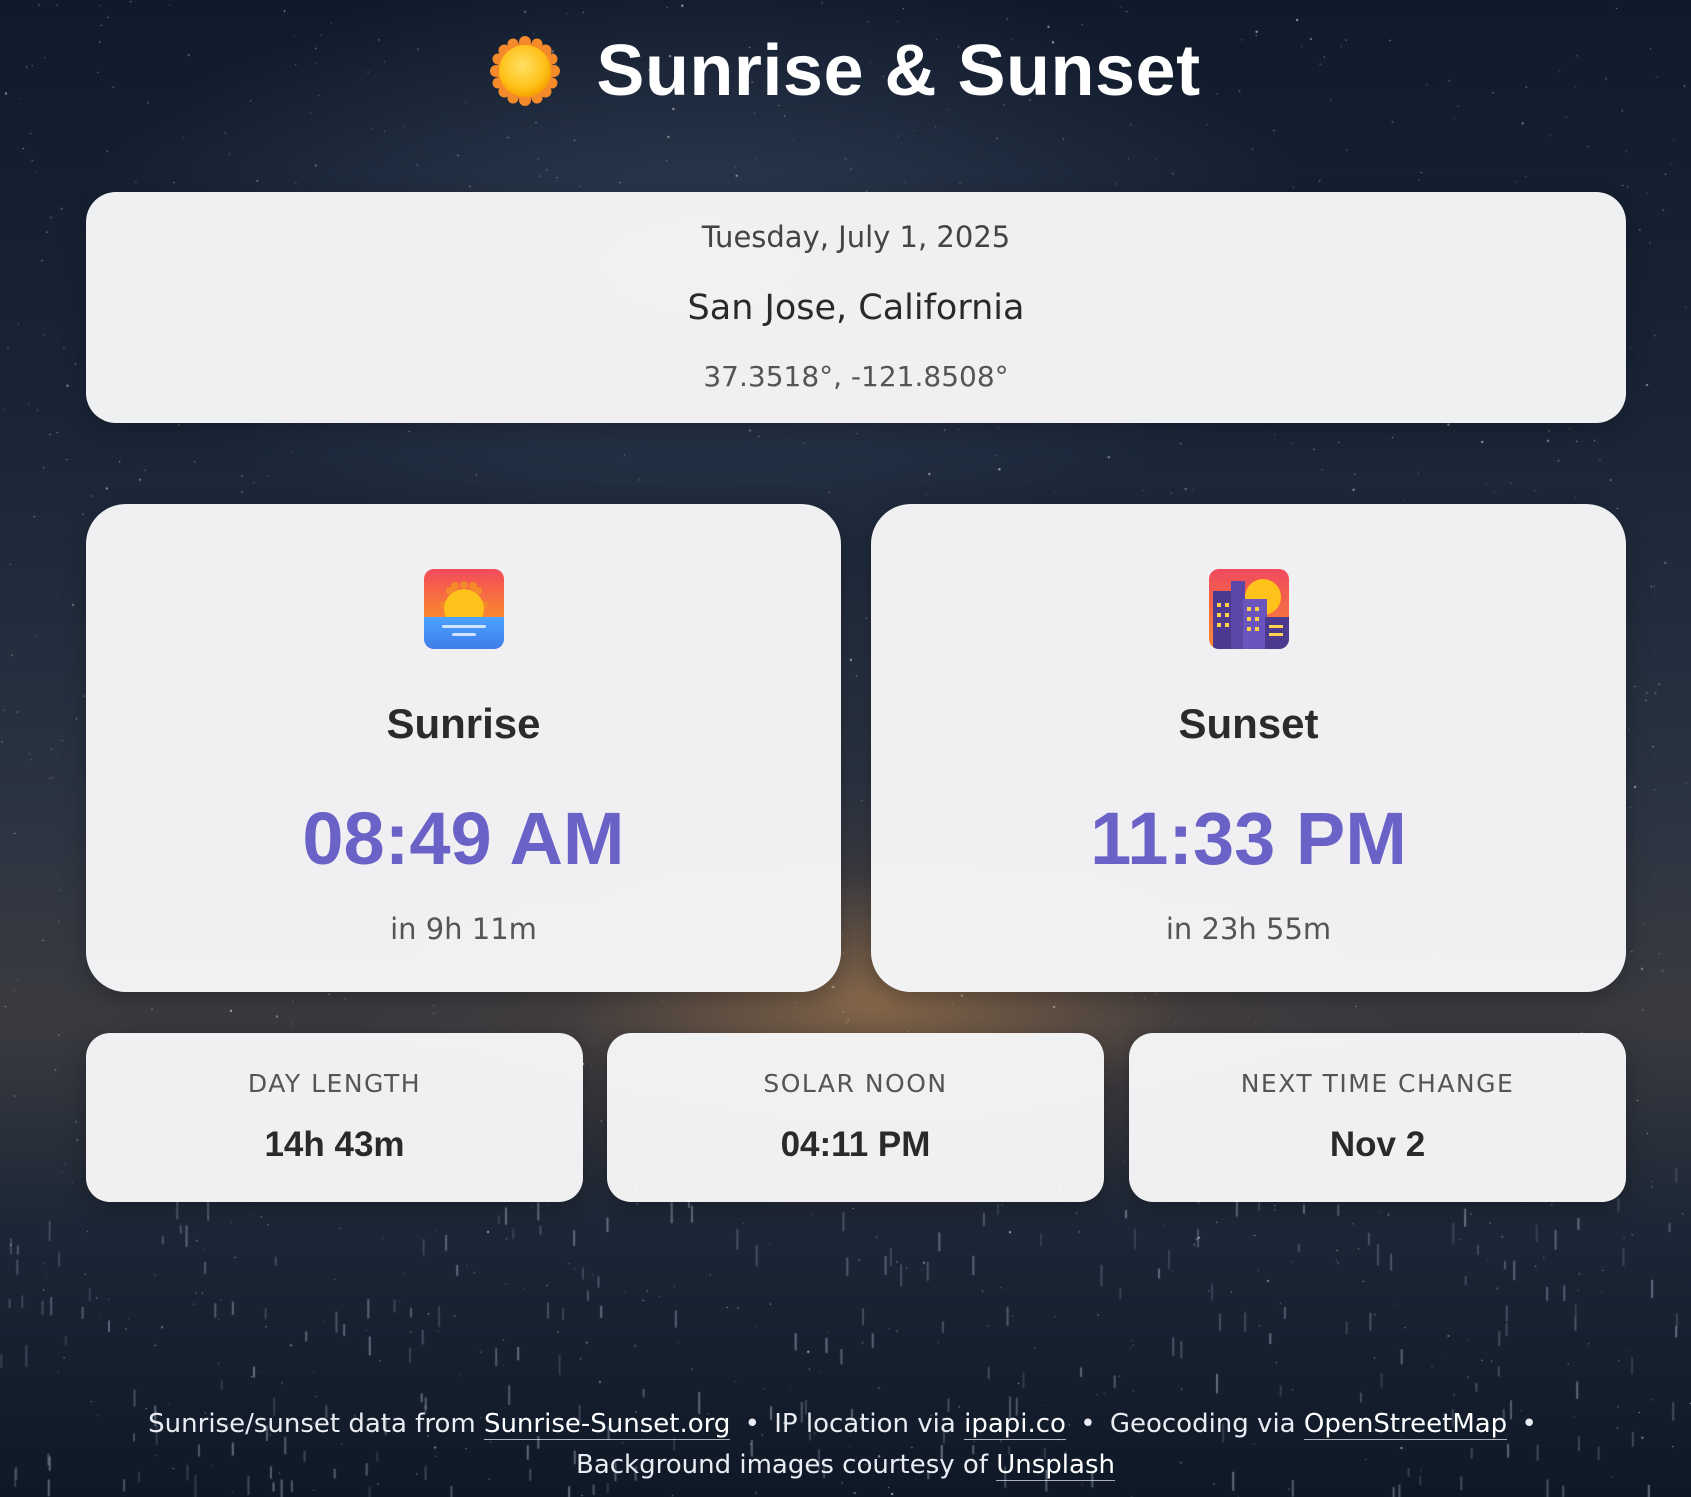 This screenshot has width=1691, height=1497. What do you see at coordinates (1055, 1465) in the screenshot?
I see `unsplash-link: Unsplash` at bounding box center [1055, 1465].